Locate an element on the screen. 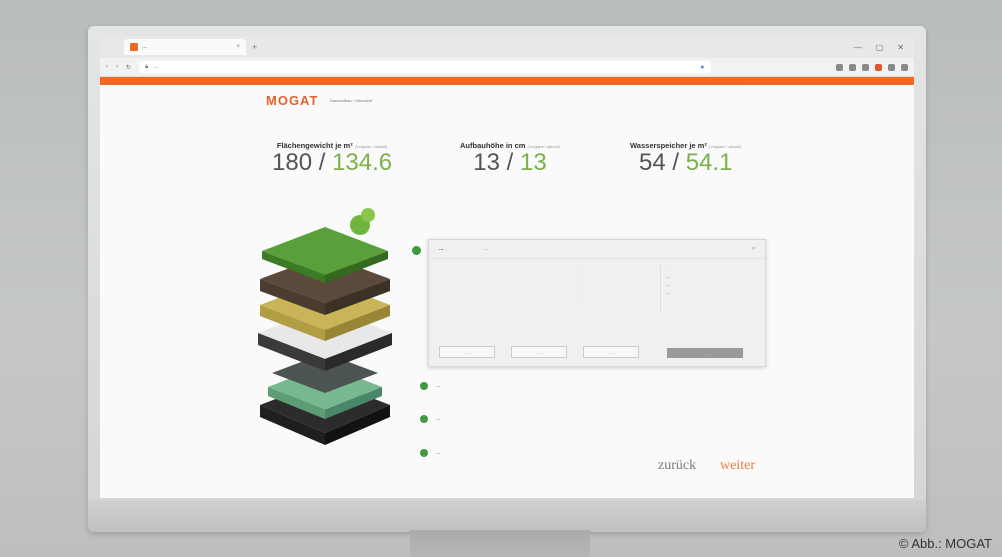 The width and height of the screenshot is (1002, 557). dialog-close-icon: × is located at coordinates (753, 249).